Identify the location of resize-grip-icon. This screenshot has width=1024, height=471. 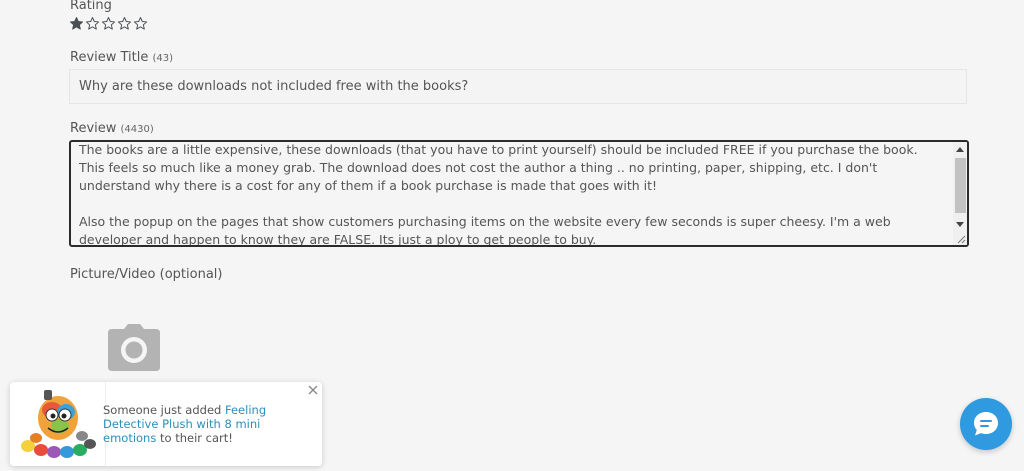
(961, 239).